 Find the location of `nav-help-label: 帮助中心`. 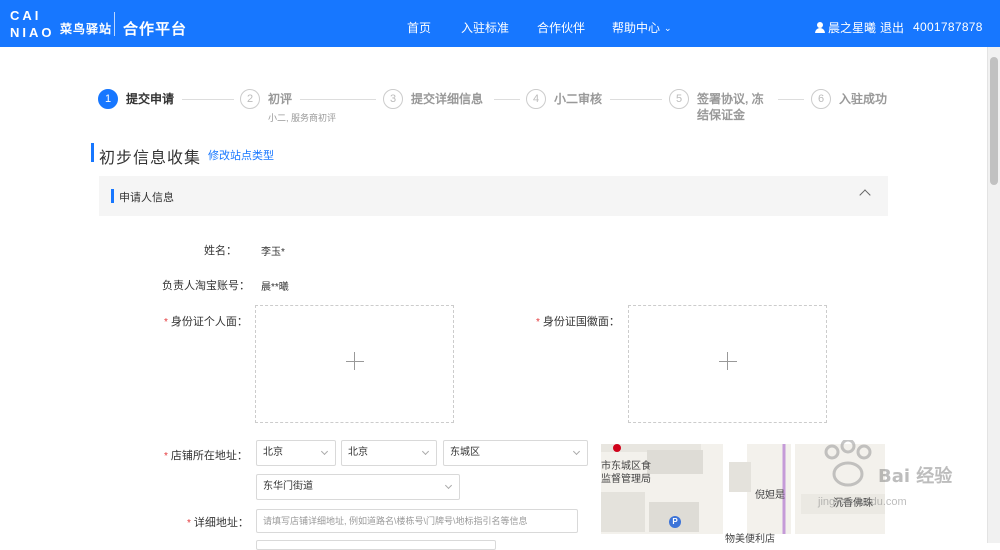

nav-help-label: 帮助中心 is located at coordinates (636, 28).